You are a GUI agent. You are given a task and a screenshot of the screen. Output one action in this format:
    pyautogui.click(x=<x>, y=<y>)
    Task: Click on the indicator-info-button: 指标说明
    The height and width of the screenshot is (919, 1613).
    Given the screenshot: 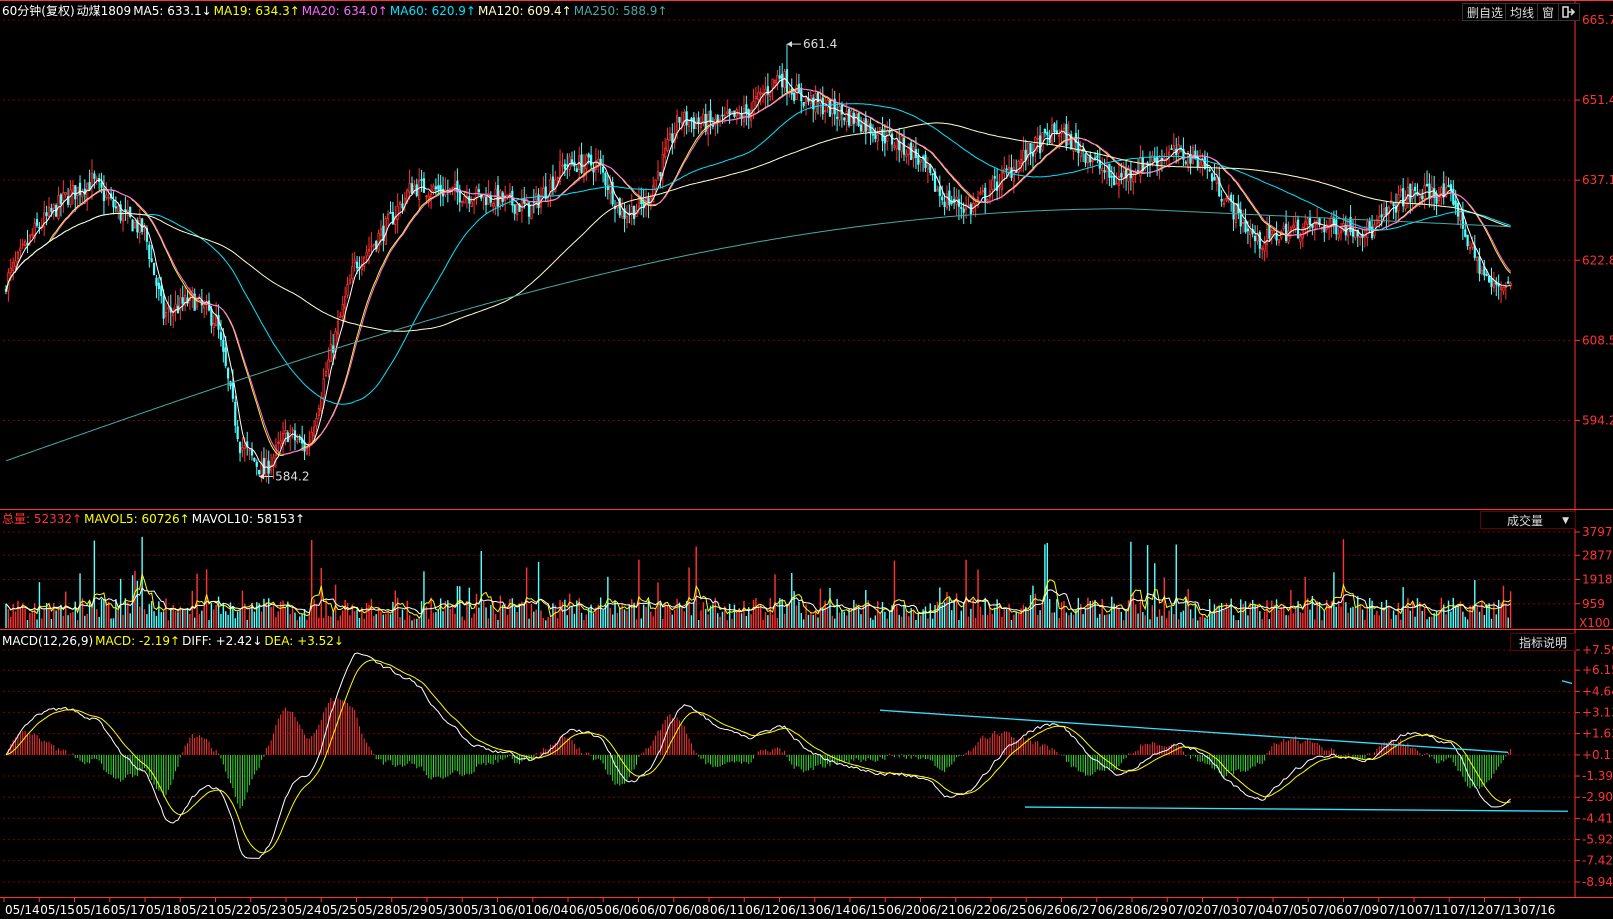 What is the action you would take?
    pyautogui.click(x=1543, y=642)
    